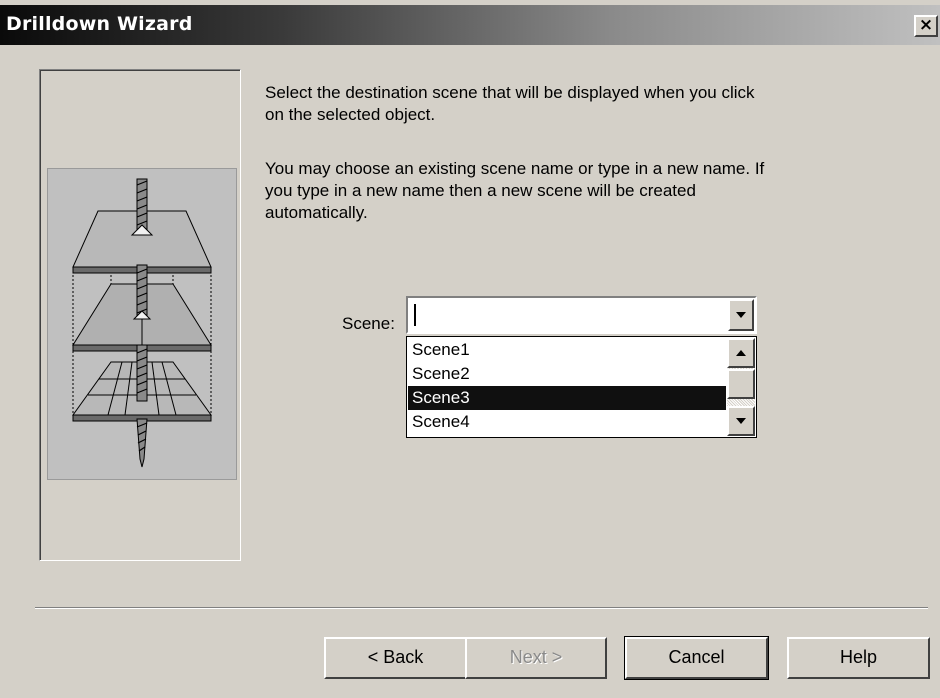 The height and width of the screenshot is (698, 940). I want to click on next-button: Next >, so click(536, 658).